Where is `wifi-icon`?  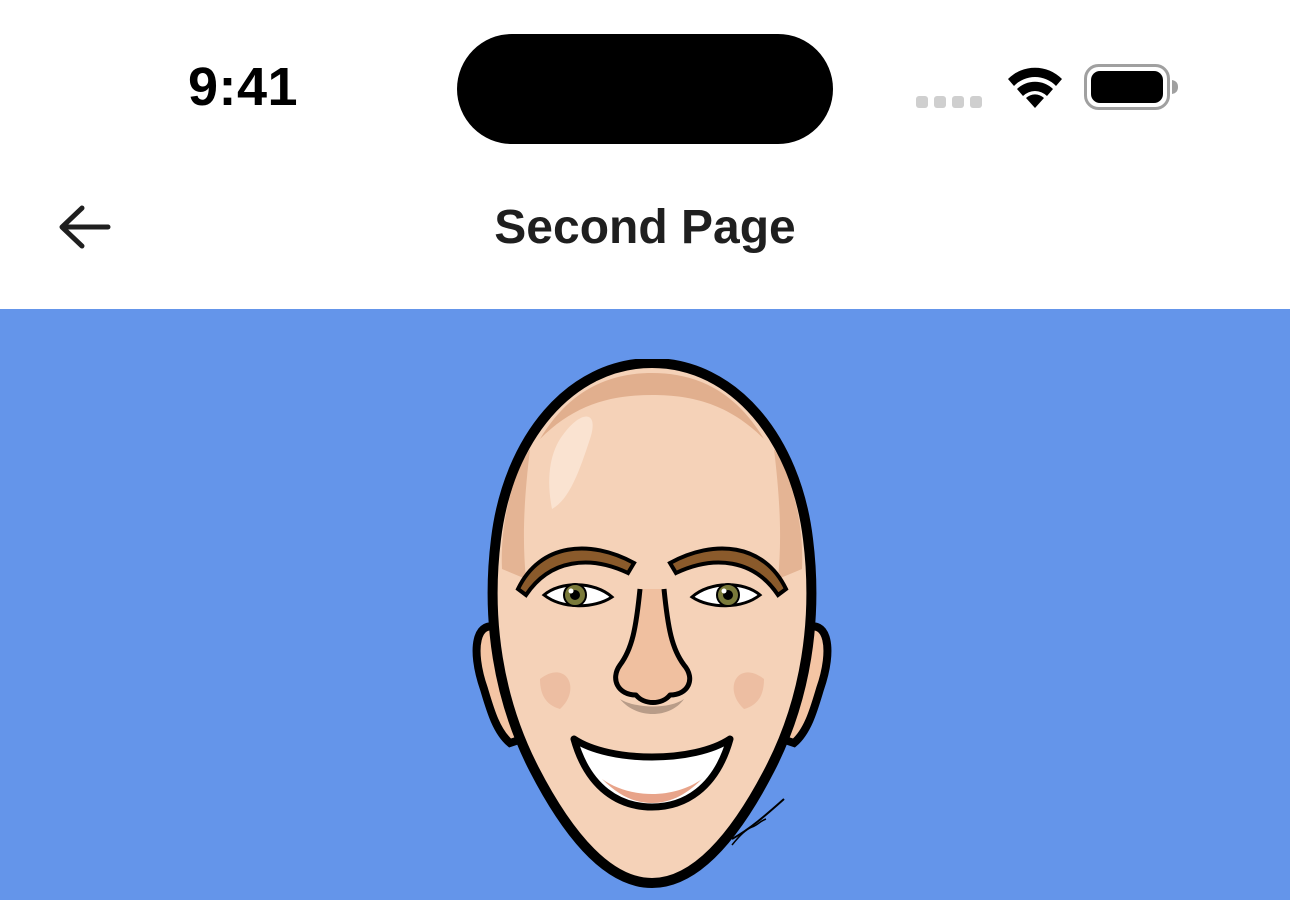
wifi-icon is located at coordinates (1035, 87).